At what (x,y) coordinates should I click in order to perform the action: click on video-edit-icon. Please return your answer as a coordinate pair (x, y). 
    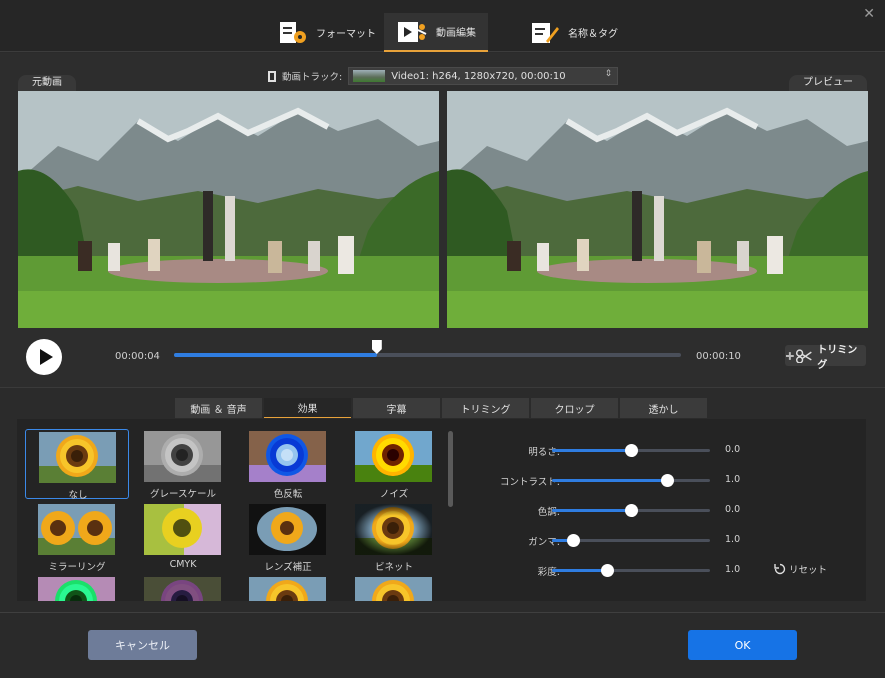
    Looking at the image, I should click on (412, 31).